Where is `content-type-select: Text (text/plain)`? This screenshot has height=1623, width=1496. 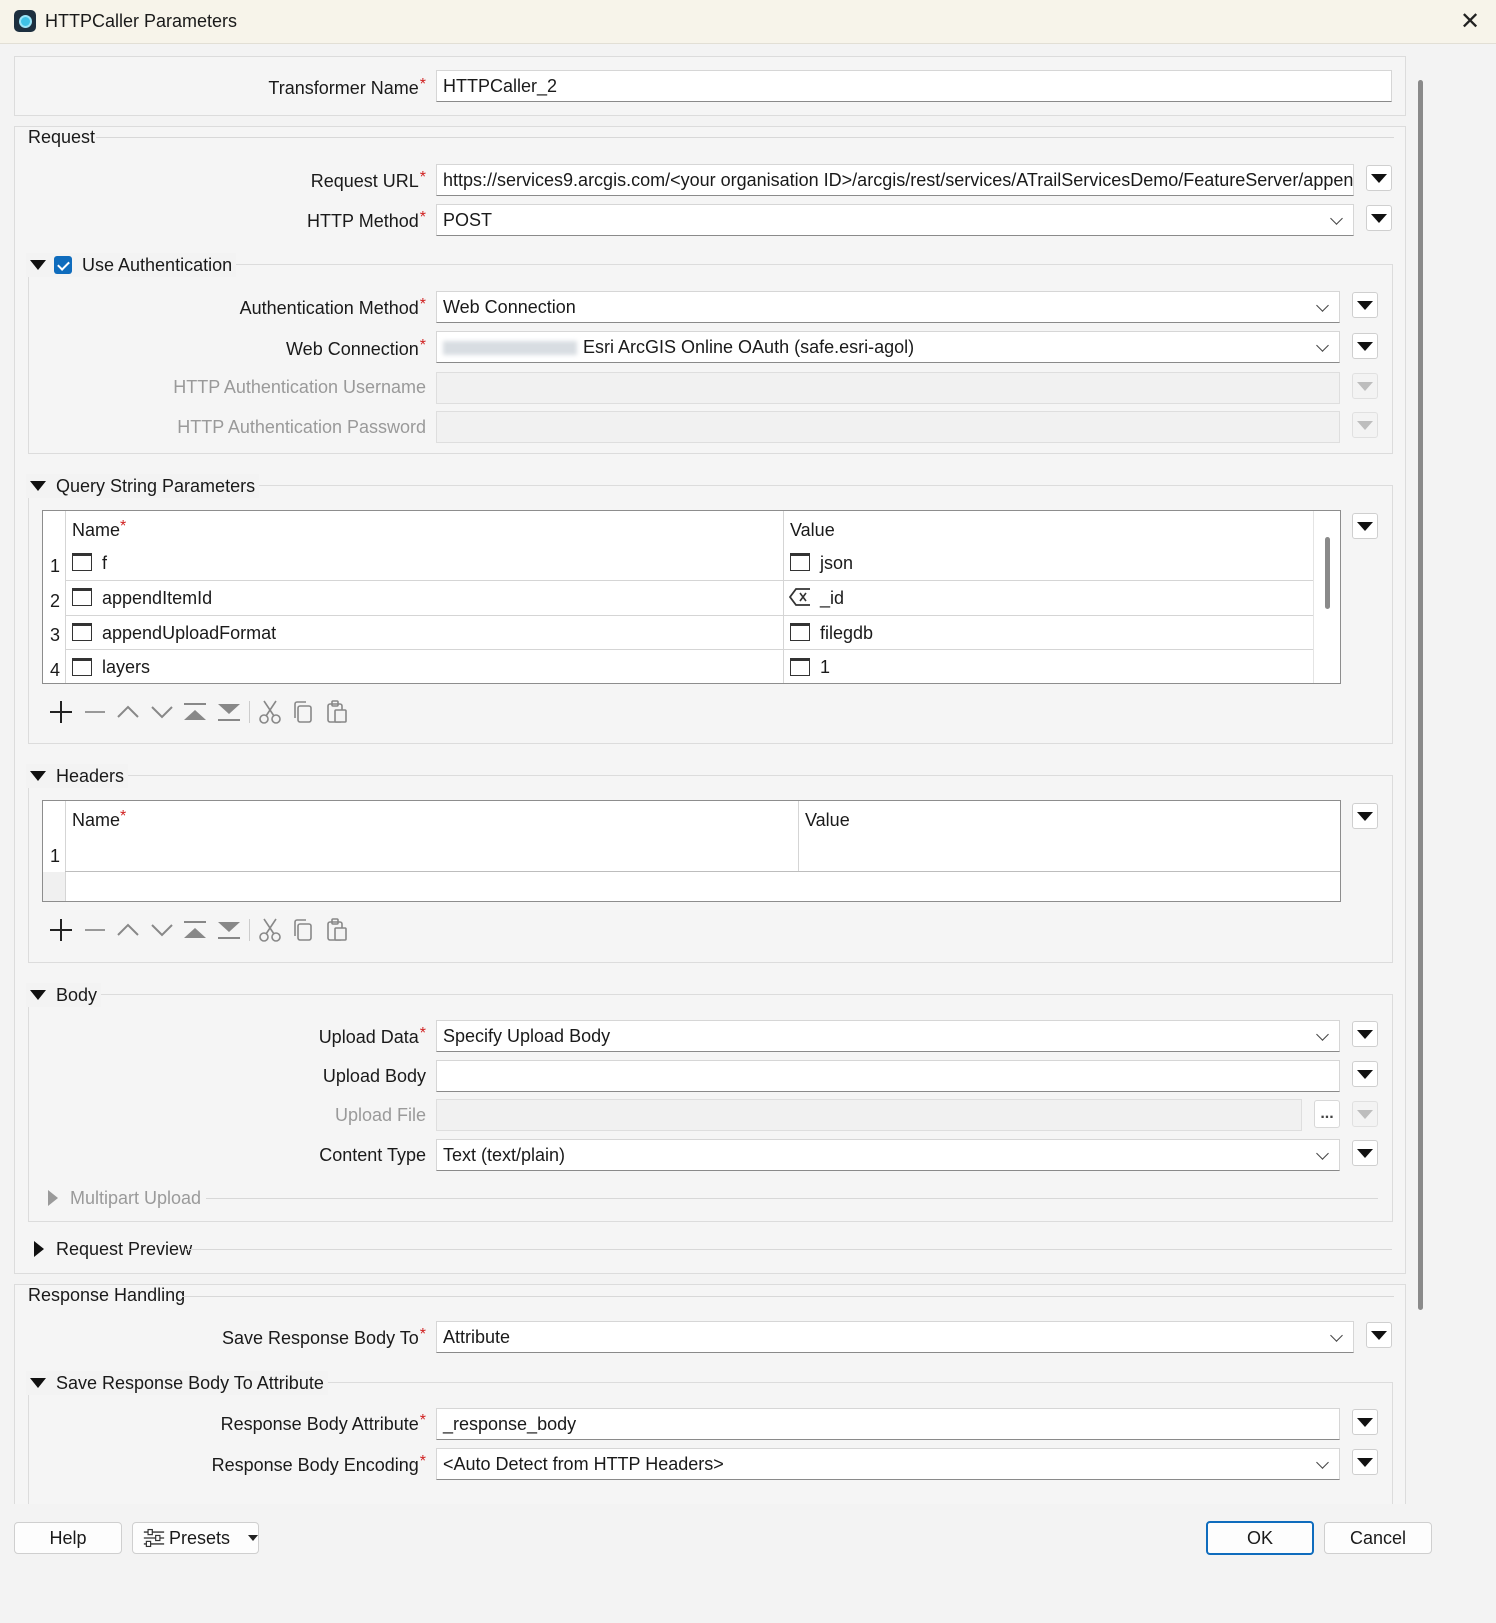
content-type-select: Text (text/plain) is located at coordinates (888, 1155).